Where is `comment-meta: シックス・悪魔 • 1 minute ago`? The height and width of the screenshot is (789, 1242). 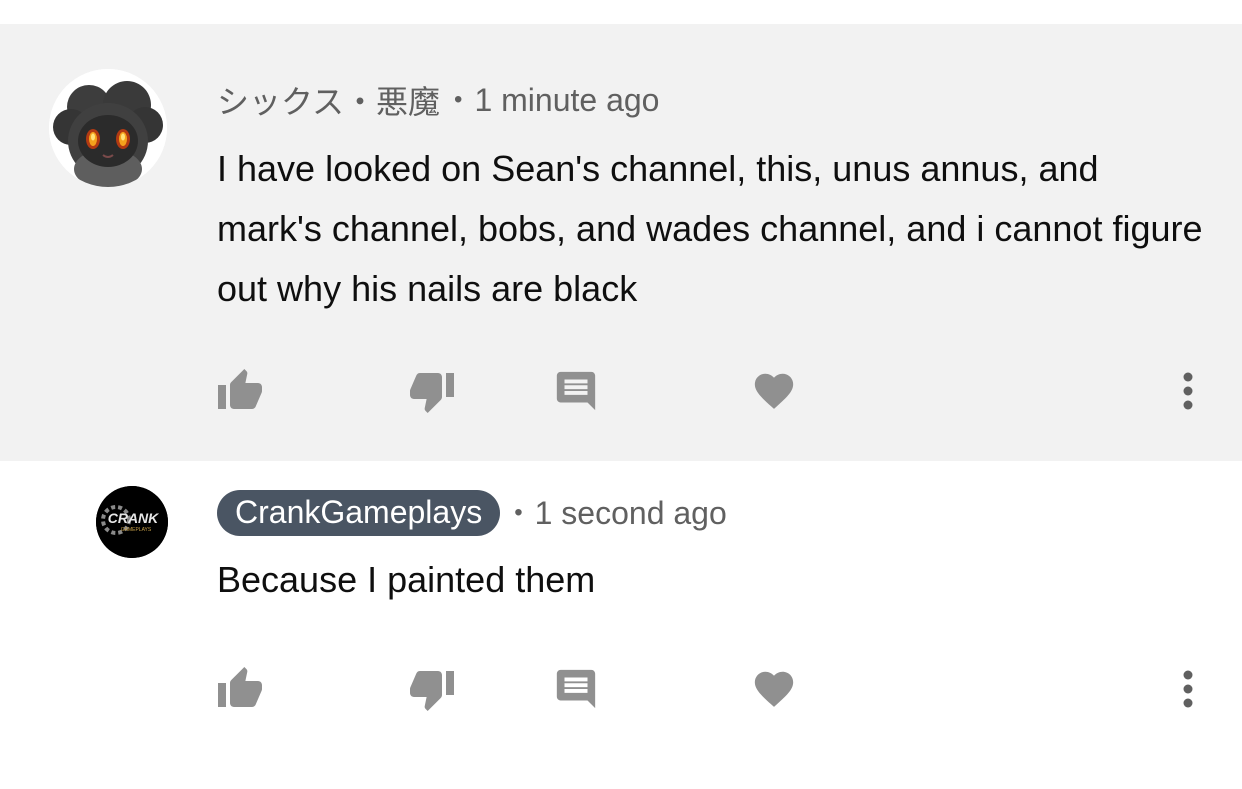
comment-meta: シックス・悪魔 • 1 minute ago is located at coordinates (438, 100).